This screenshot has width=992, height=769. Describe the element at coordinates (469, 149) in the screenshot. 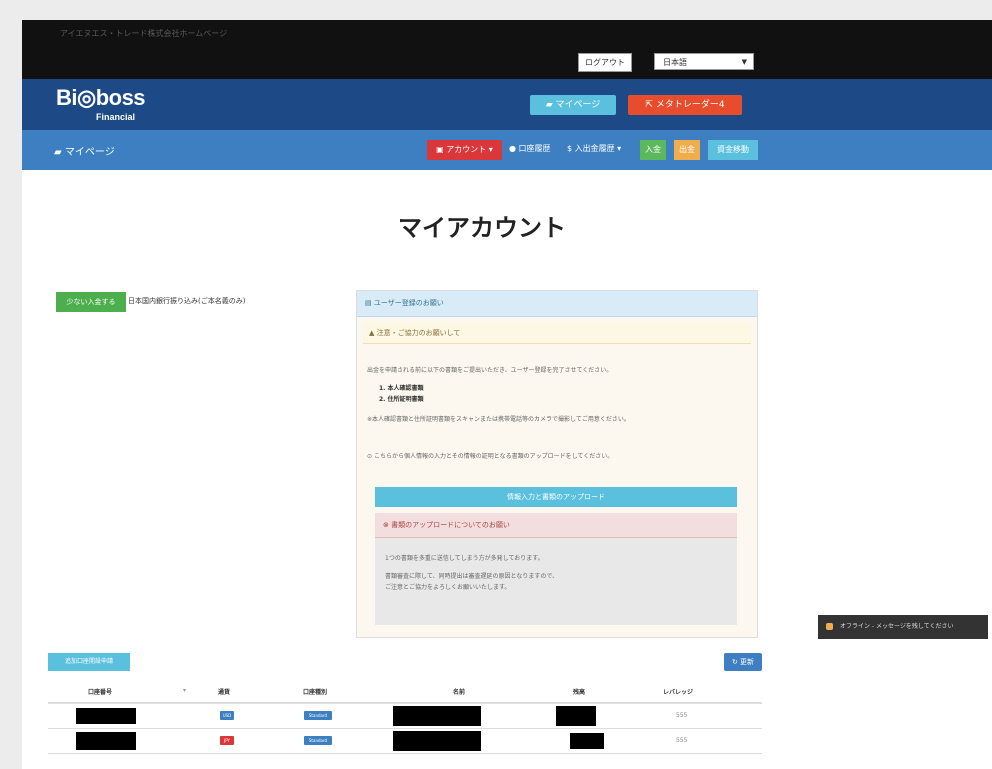

I see `account-dropdown-label: アカウント ▾` at that location.